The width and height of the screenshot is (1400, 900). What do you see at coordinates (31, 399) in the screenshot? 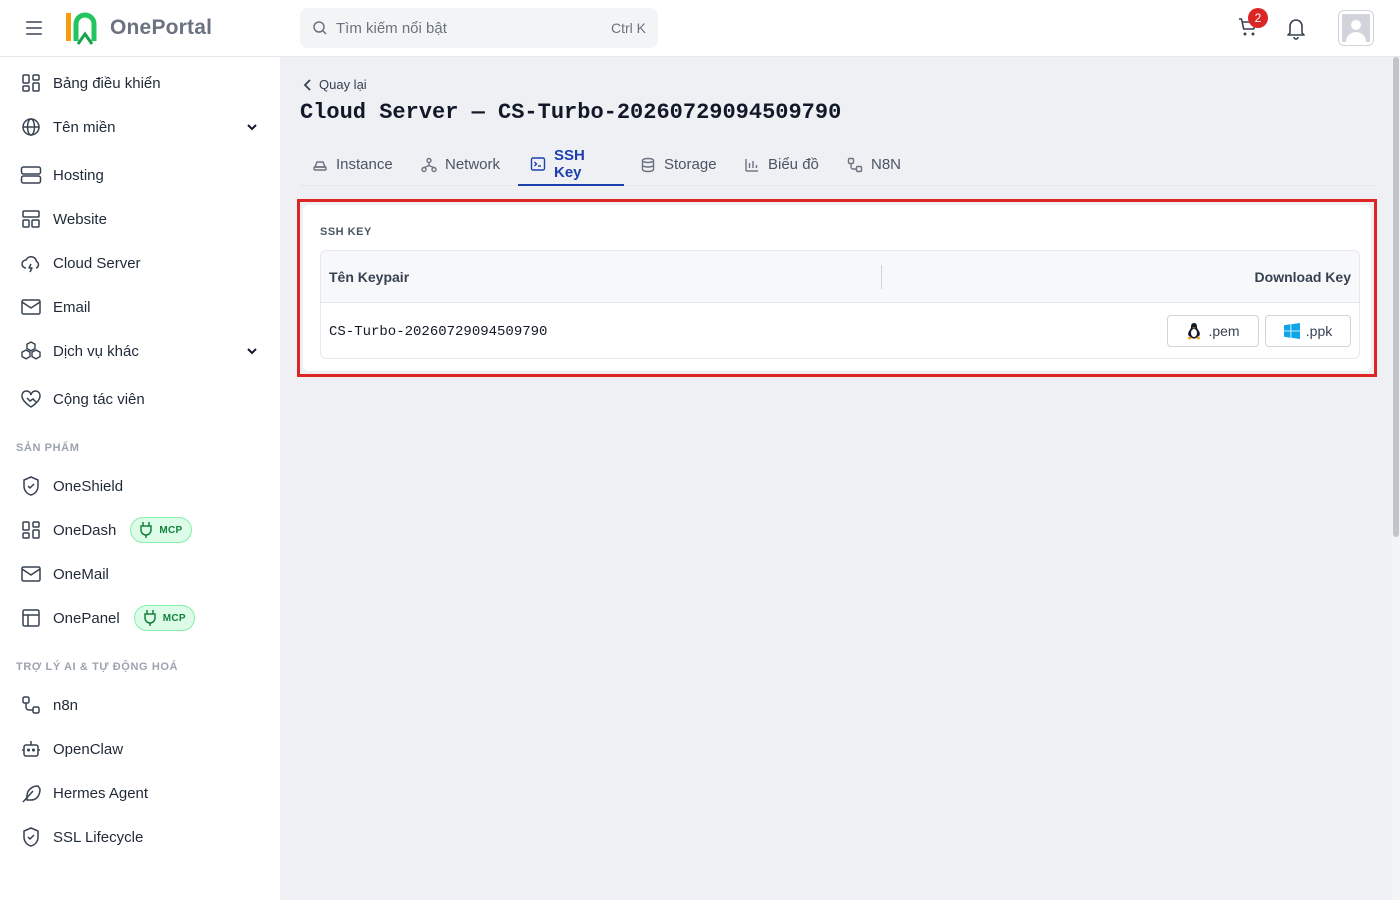
I see `handshake-icon` at bounding box center [31, 399].